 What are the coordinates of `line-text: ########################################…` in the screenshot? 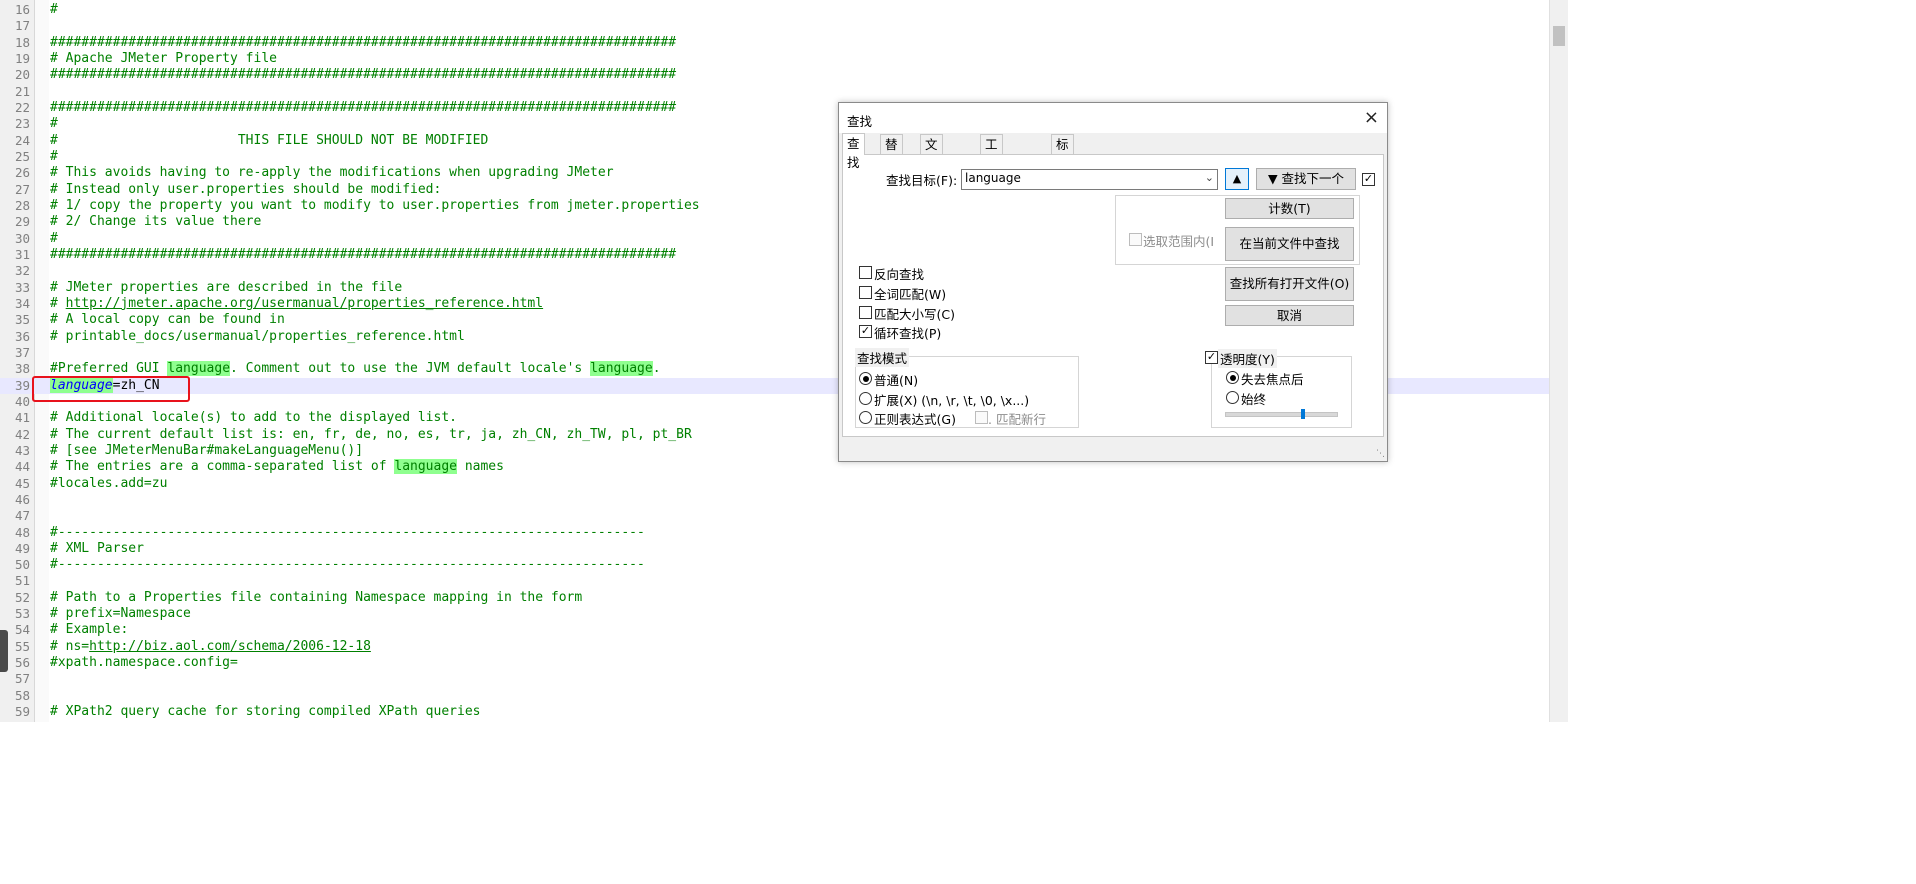 It's located at (363, 42).